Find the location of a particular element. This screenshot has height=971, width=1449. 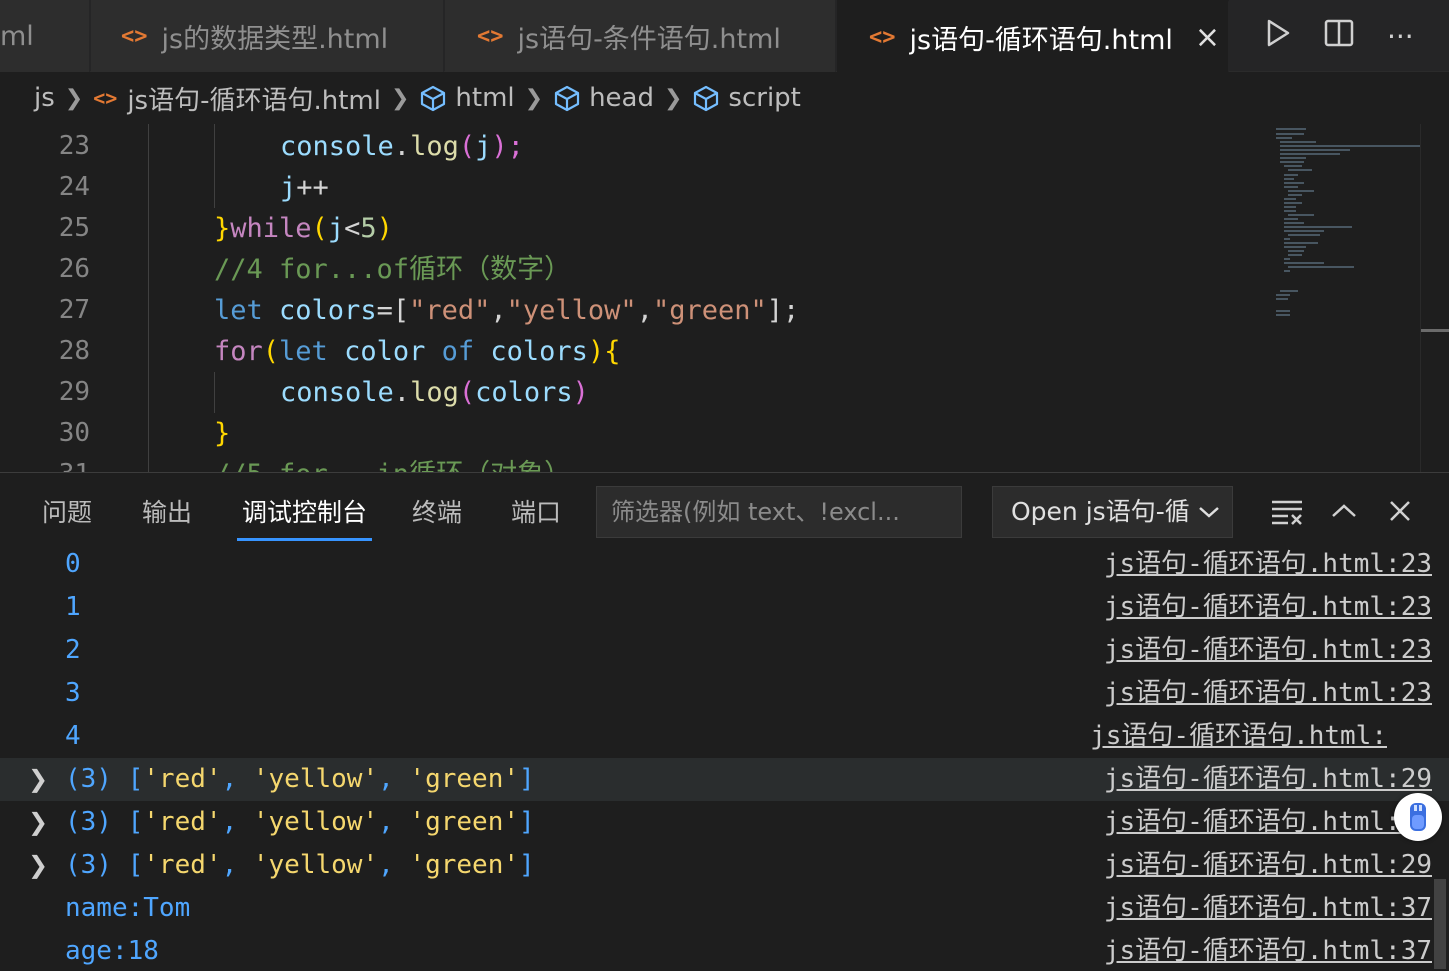

editor-actions: ··· is located at coordinates (1339, 36).